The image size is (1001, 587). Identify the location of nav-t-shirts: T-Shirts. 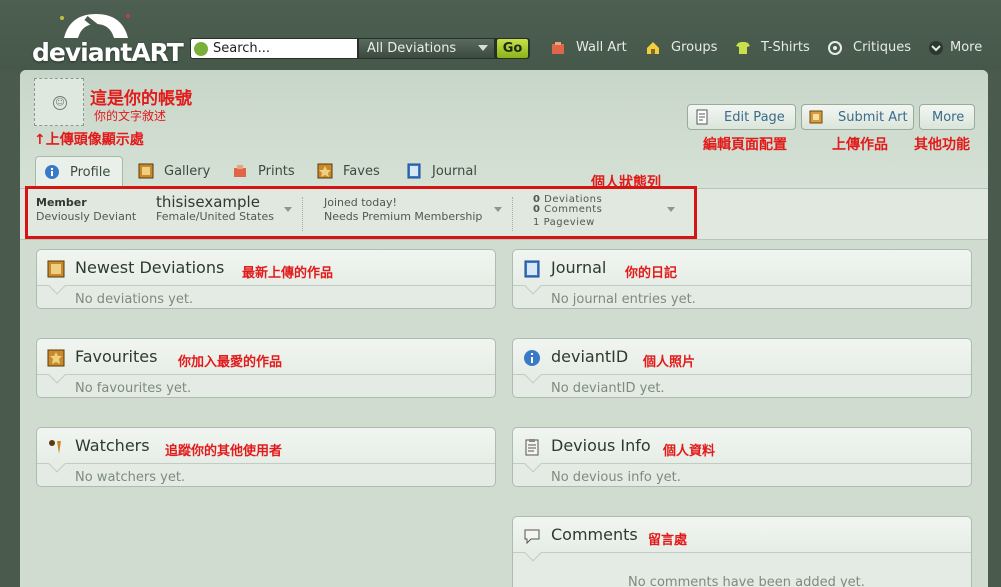
(775, 49).